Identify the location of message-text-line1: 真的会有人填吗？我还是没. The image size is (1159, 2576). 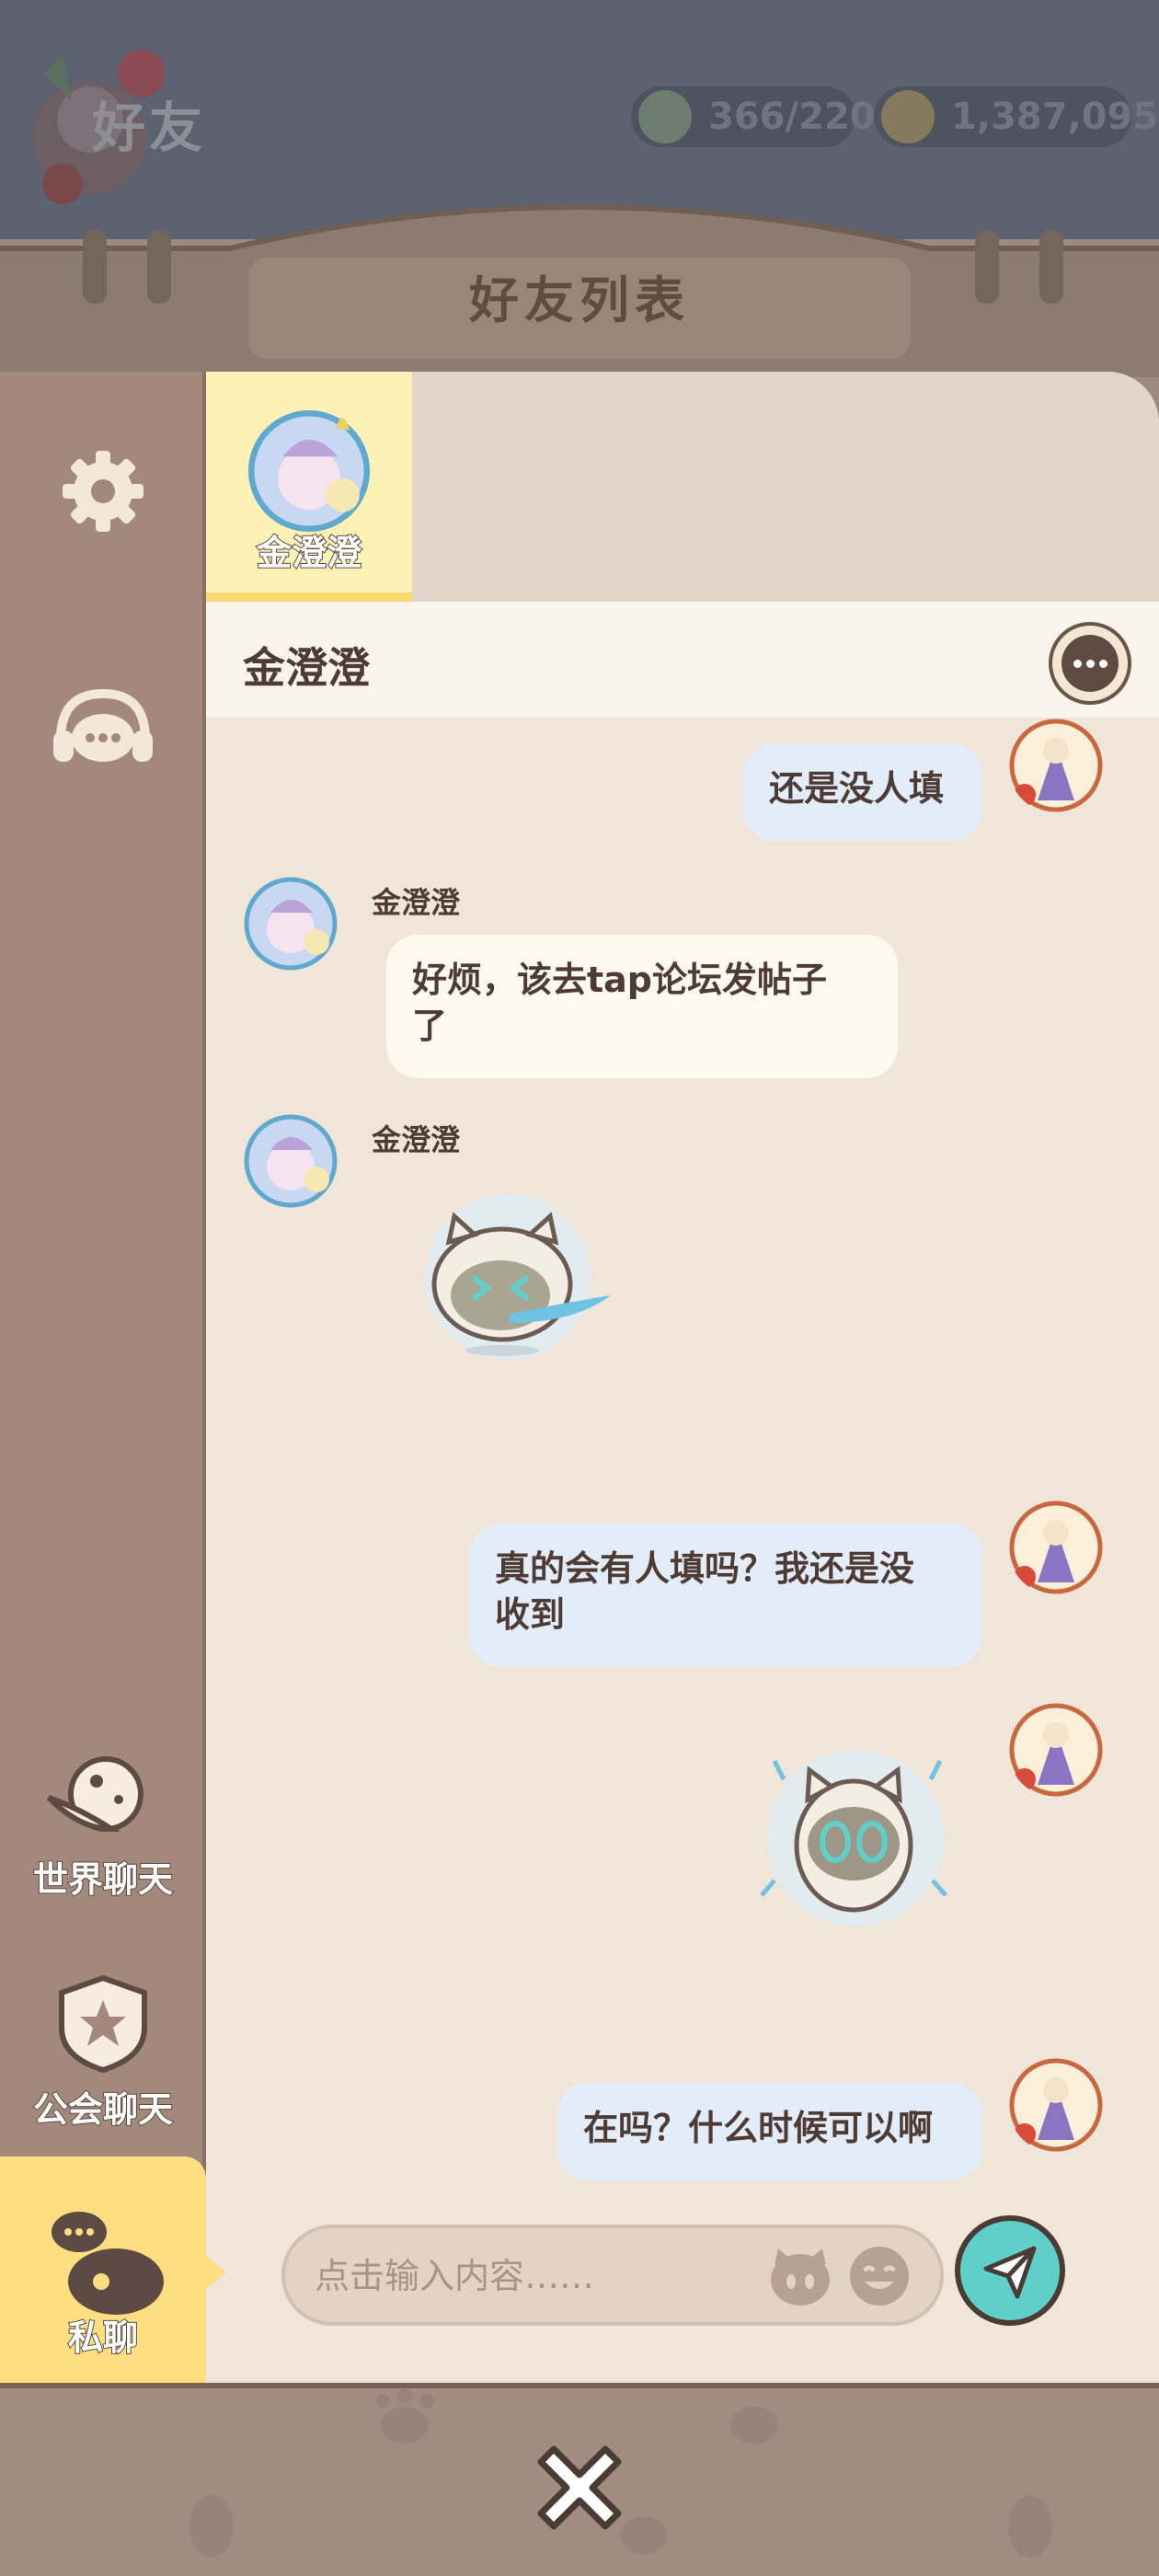
(705, 1568).